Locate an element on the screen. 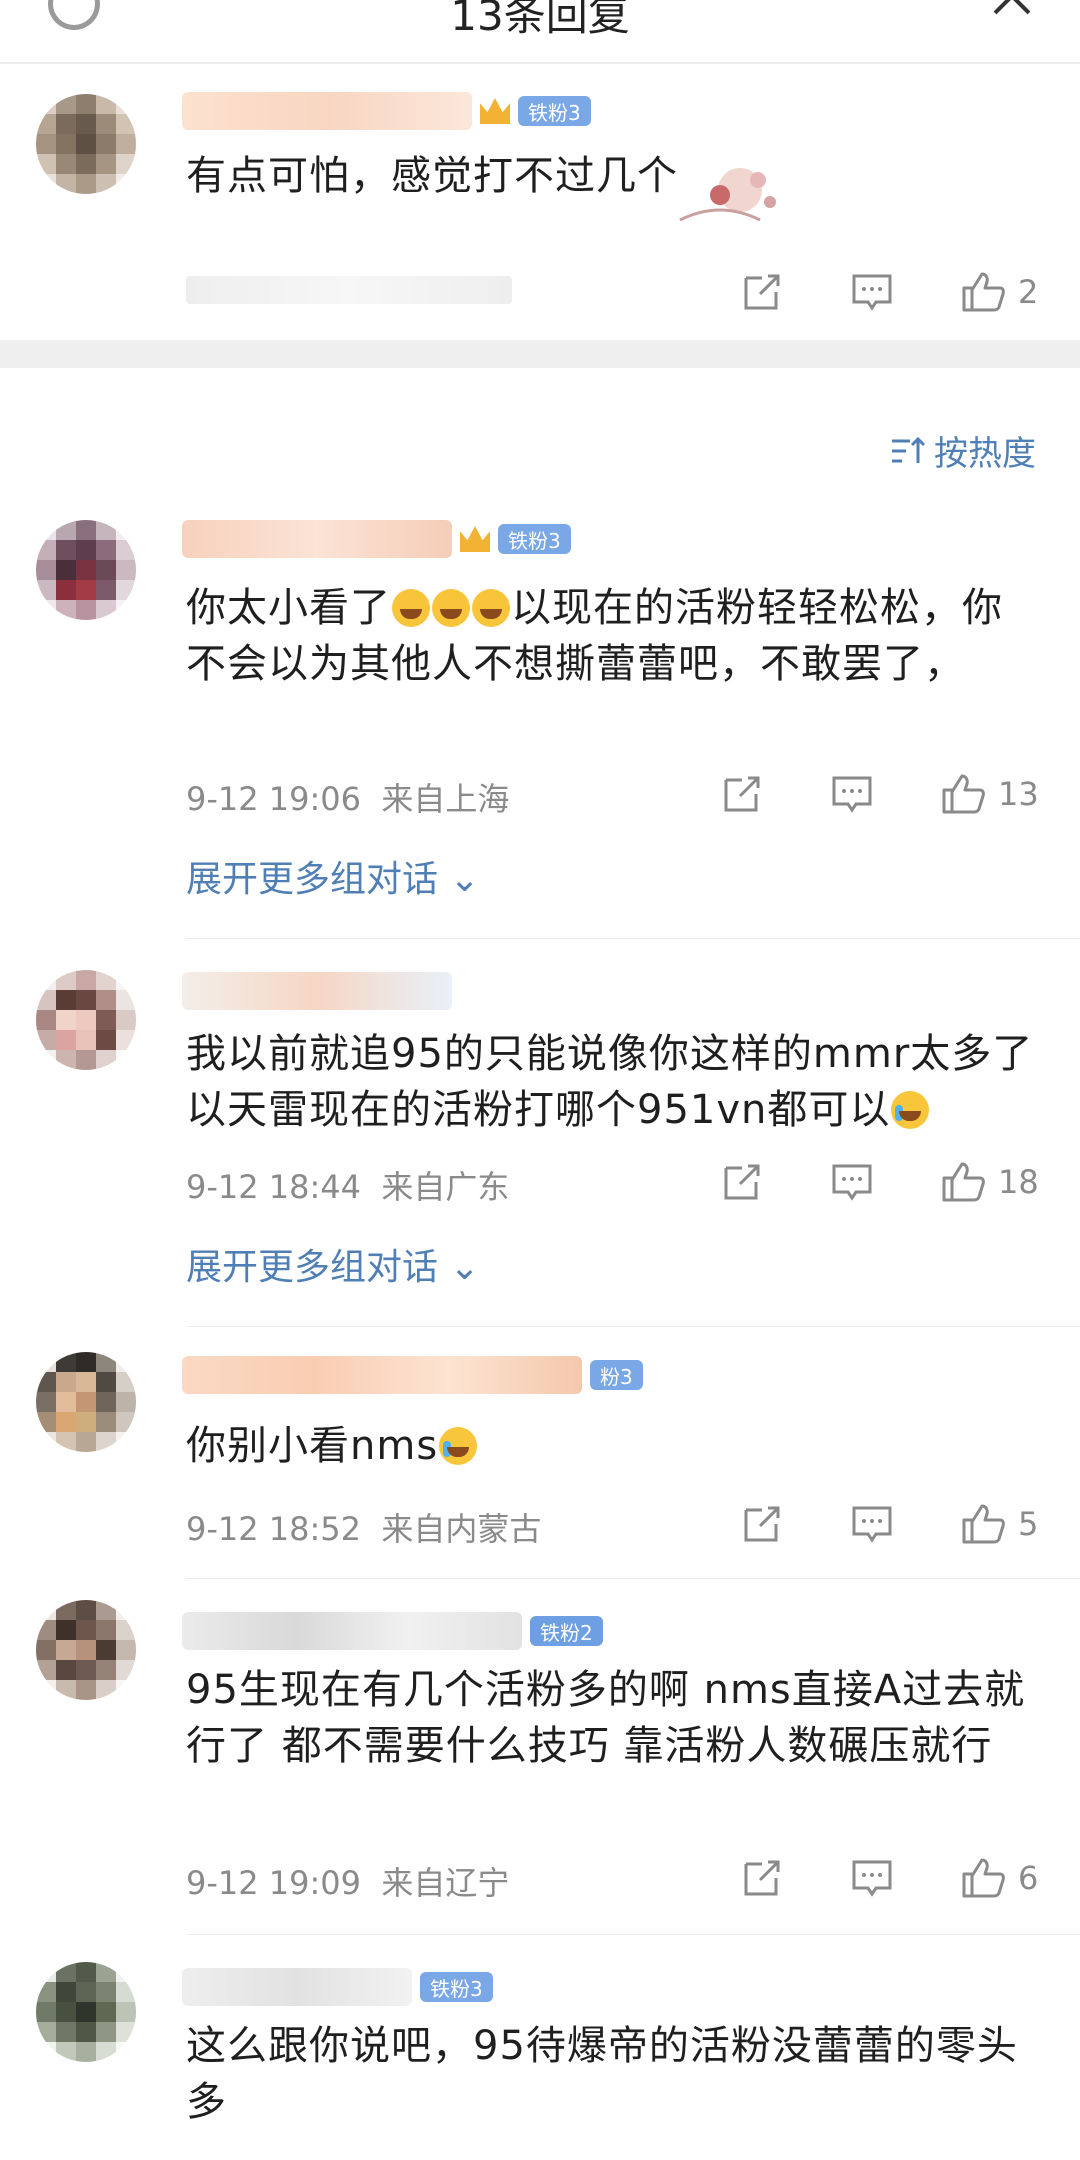 The image size is (1080, 2160). comment-text: 有点可怕，感觉打不过几个 is located at coordinates (432, 176).